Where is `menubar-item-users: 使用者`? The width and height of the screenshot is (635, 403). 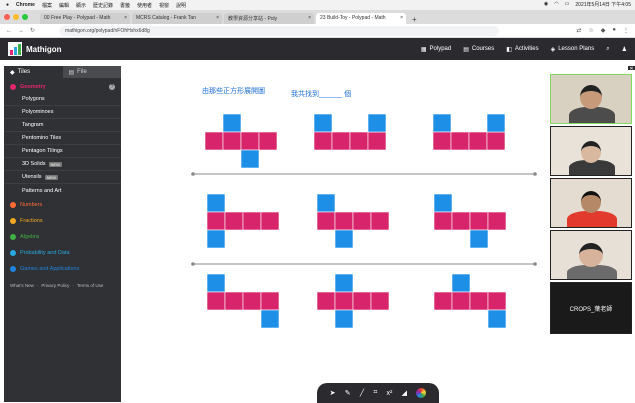 menubar-item-users: 使用者 is located at coordinates (144, 5).